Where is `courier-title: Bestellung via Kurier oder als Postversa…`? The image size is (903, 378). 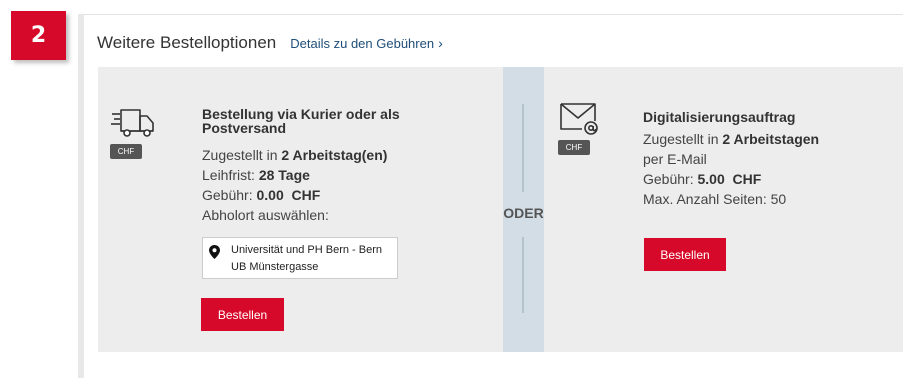
courier-title: Bestellung via Kurier oder als Postversa… is located at coordinates (301, 121).